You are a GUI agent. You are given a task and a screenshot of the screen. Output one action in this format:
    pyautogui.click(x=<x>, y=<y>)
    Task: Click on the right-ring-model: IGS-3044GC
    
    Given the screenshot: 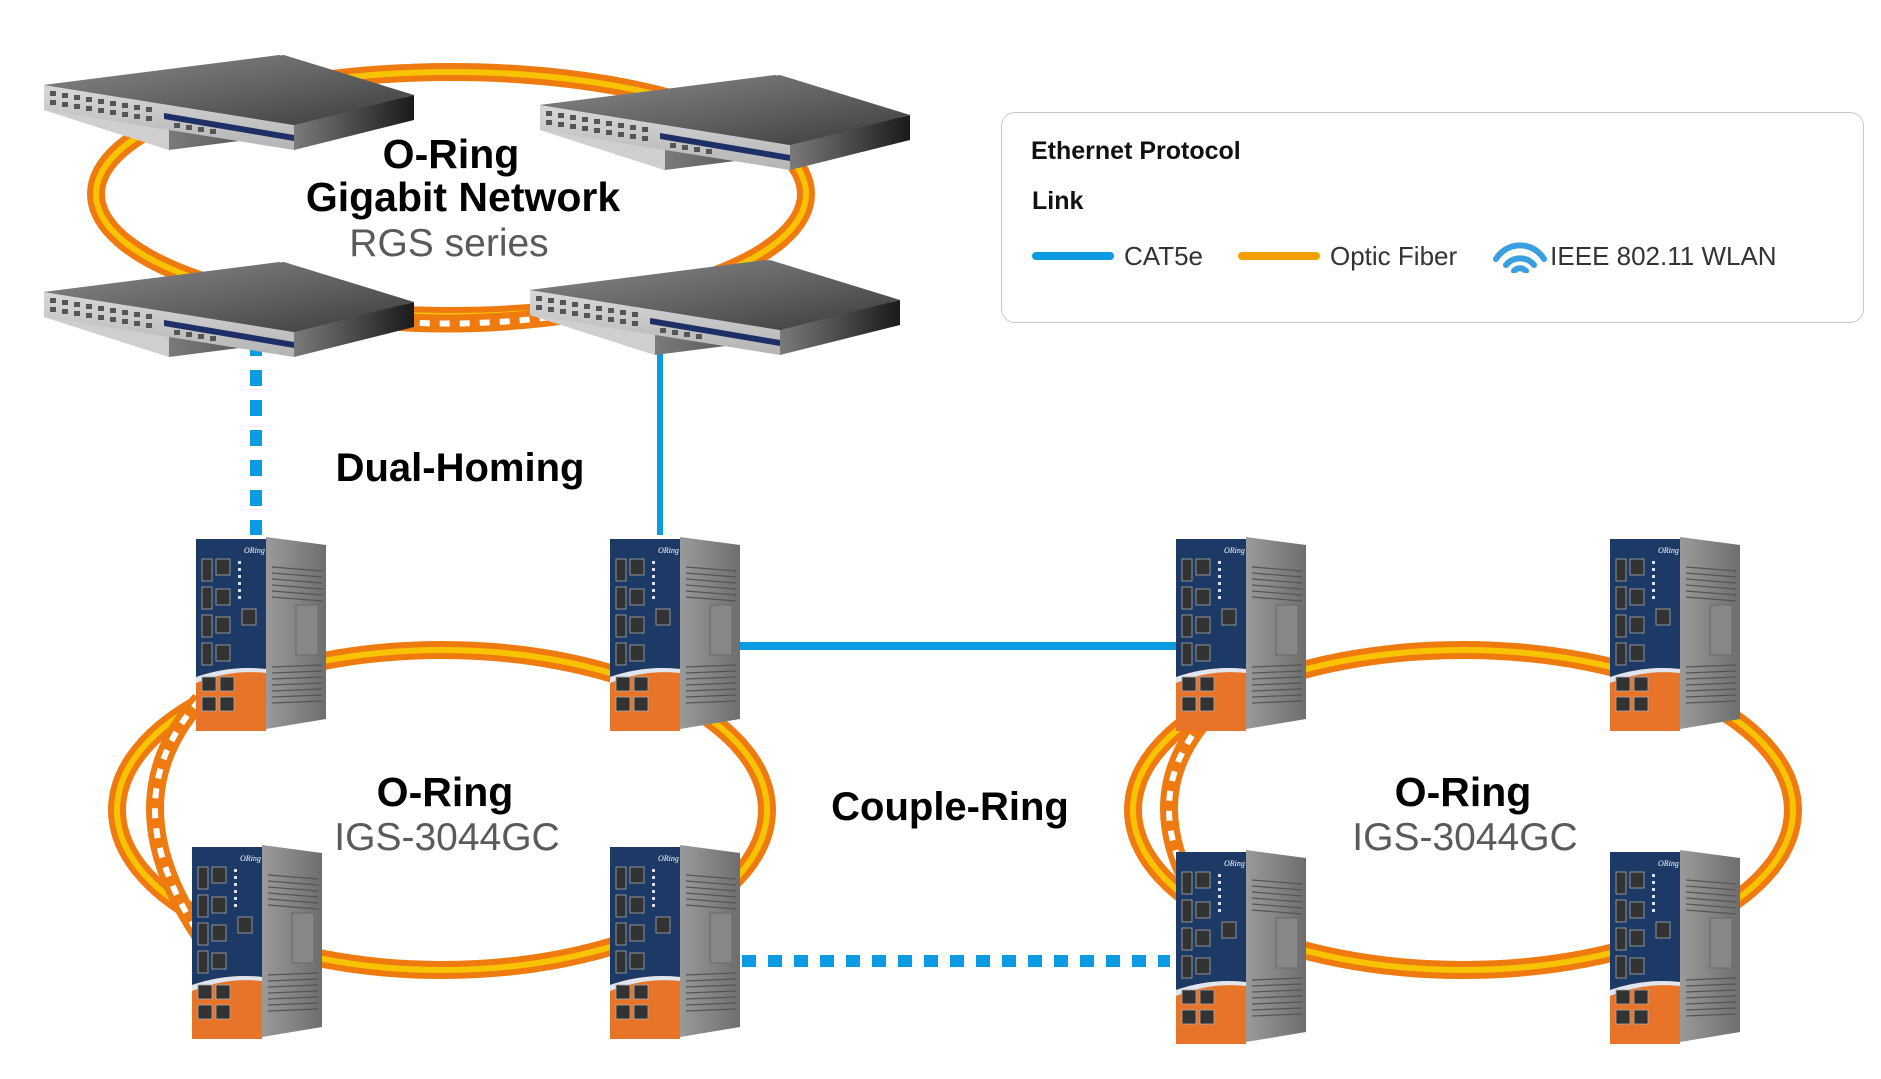 What is the action you would take?
    pyautogui.click(x=1464, y=837)
    